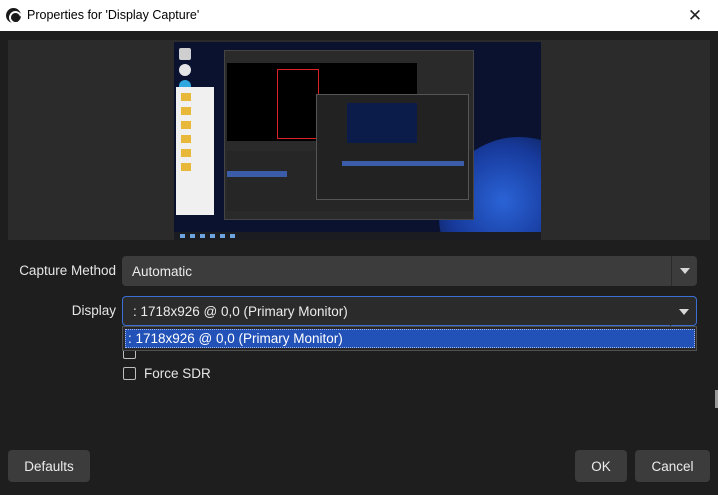  Describe the element at coordinates (240, 311) in the screenshot. I see `display-value: : 1718x926 @ 0,0 (Primary Monitor)` at that location.